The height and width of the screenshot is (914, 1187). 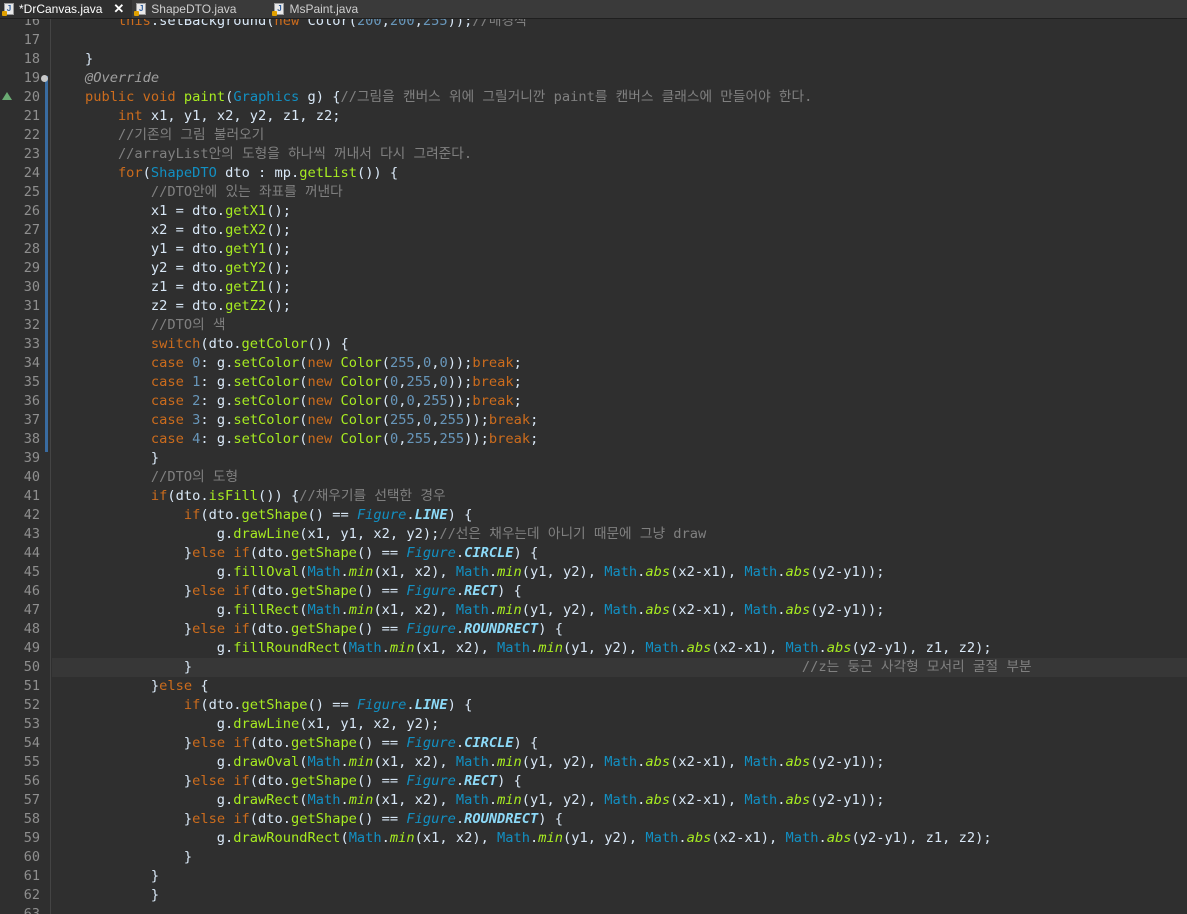 I want to click on fold-toggle-icon, so click(x=44, y=78).